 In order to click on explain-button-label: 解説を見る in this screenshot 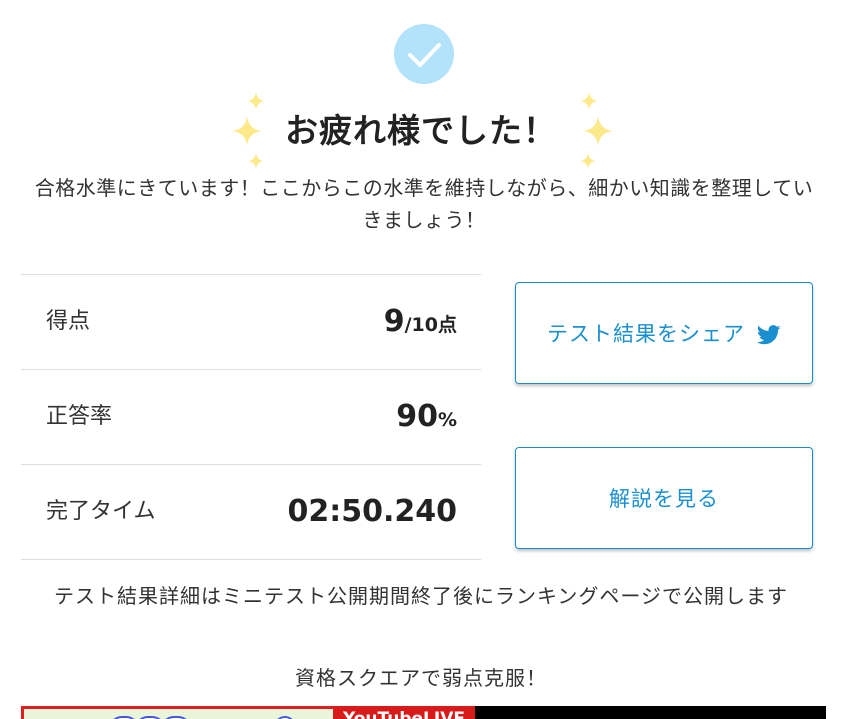, I will do `click(664, 499)`.